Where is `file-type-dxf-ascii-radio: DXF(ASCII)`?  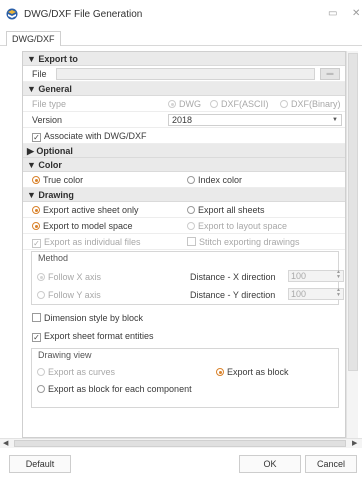
file-type-dxf-ascii-radio: DXF(ASCII) is located at coordinates (239, 104).